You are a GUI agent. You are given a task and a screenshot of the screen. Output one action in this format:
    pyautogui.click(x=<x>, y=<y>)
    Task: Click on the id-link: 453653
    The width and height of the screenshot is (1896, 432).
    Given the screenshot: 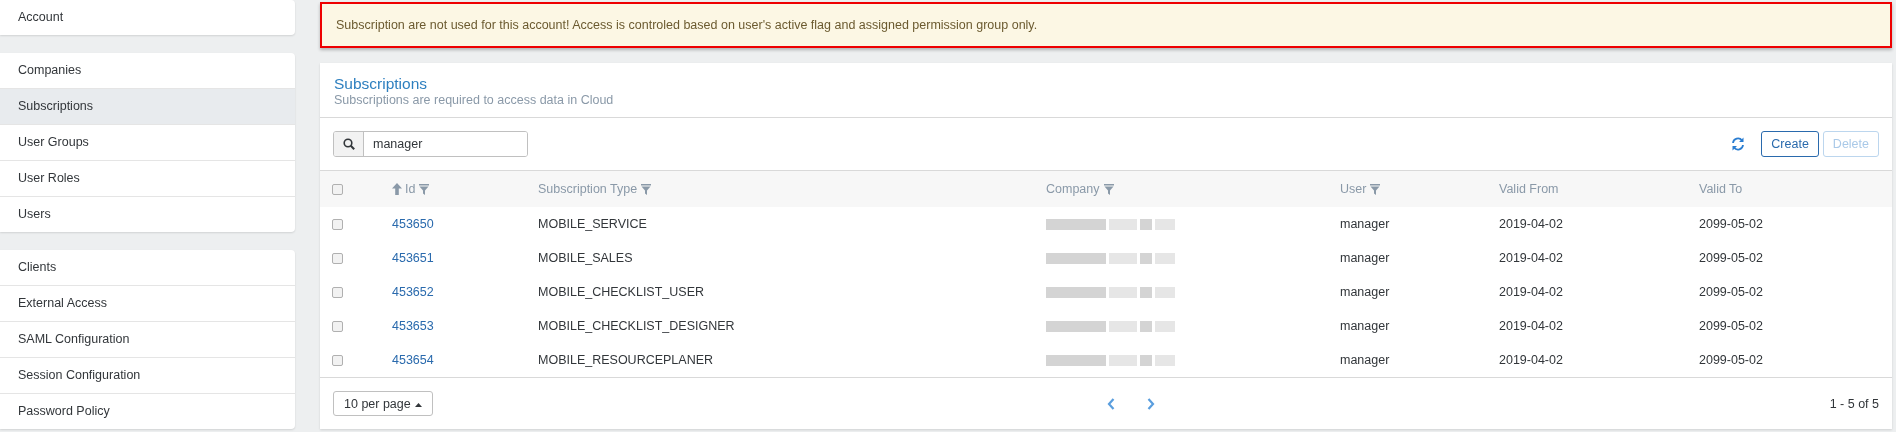 What is the action you would take?
    pyautogui.click(x=413, y=326)
    